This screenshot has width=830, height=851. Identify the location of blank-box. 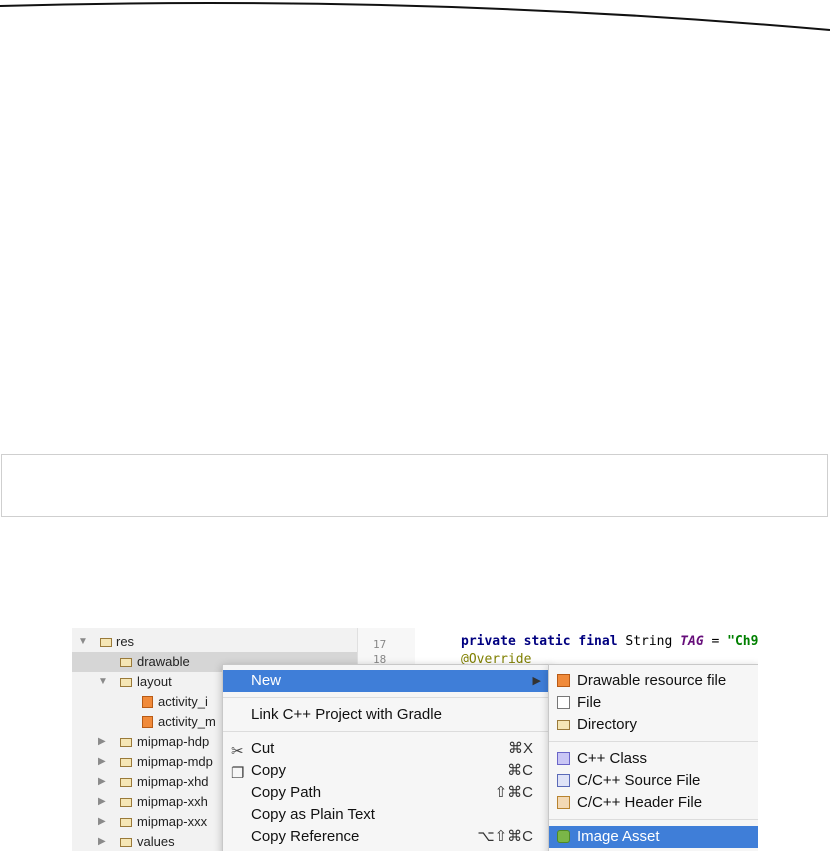
(414, 485).